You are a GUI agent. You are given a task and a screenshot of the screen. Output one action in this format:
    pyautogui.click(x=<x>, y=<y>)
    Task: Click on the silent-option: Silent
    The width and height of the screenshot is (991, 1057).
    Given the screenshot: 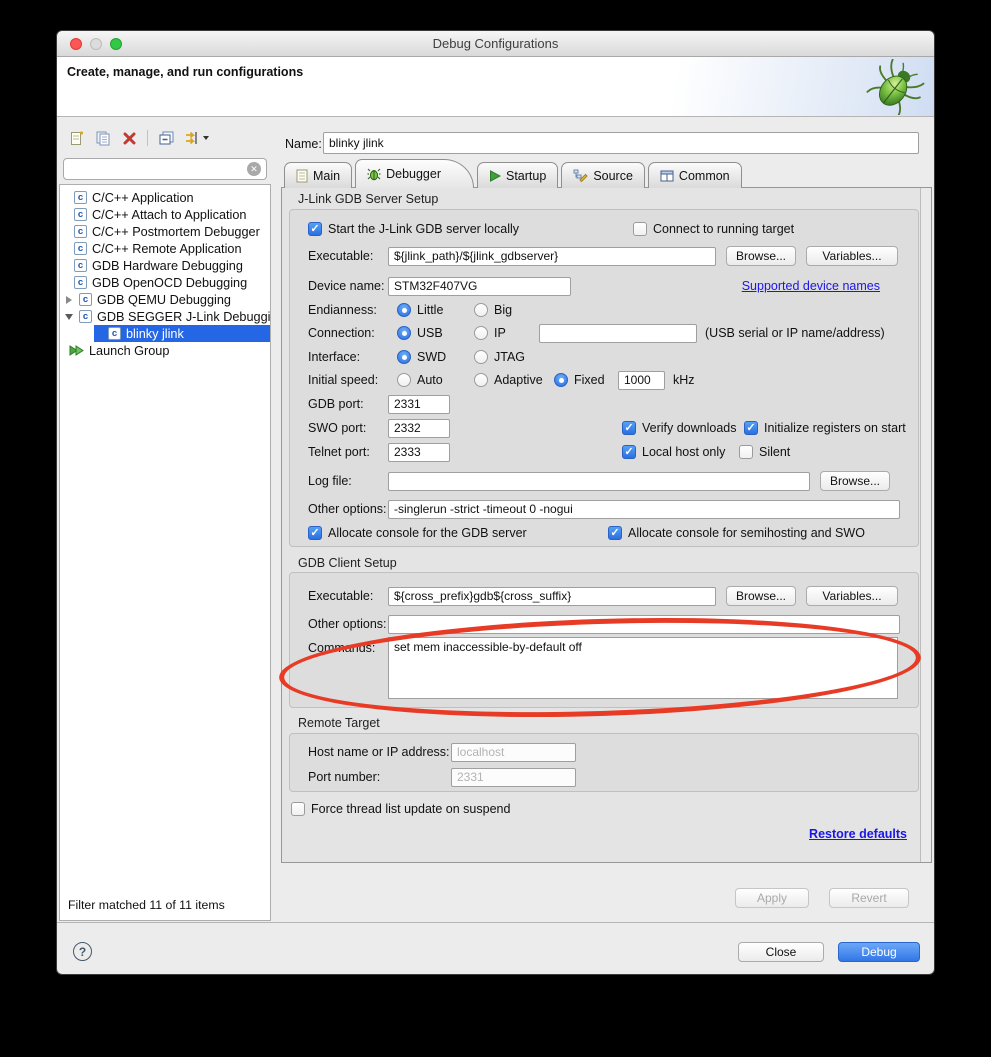 What is the action you would take?
    pyautogui.click(x=764, y=452)
    